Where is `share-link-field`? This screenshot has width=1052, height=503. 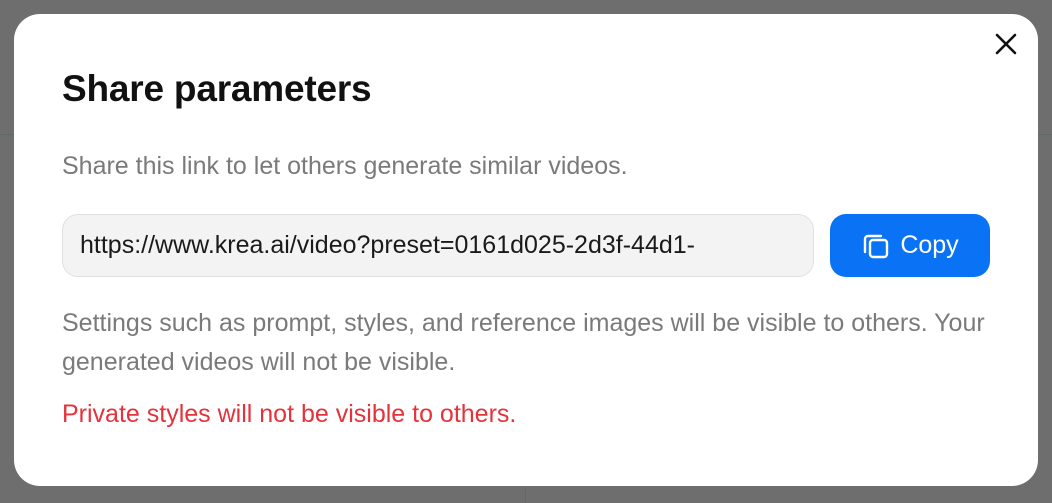 share-link-field is located at coordinates (438, 245).